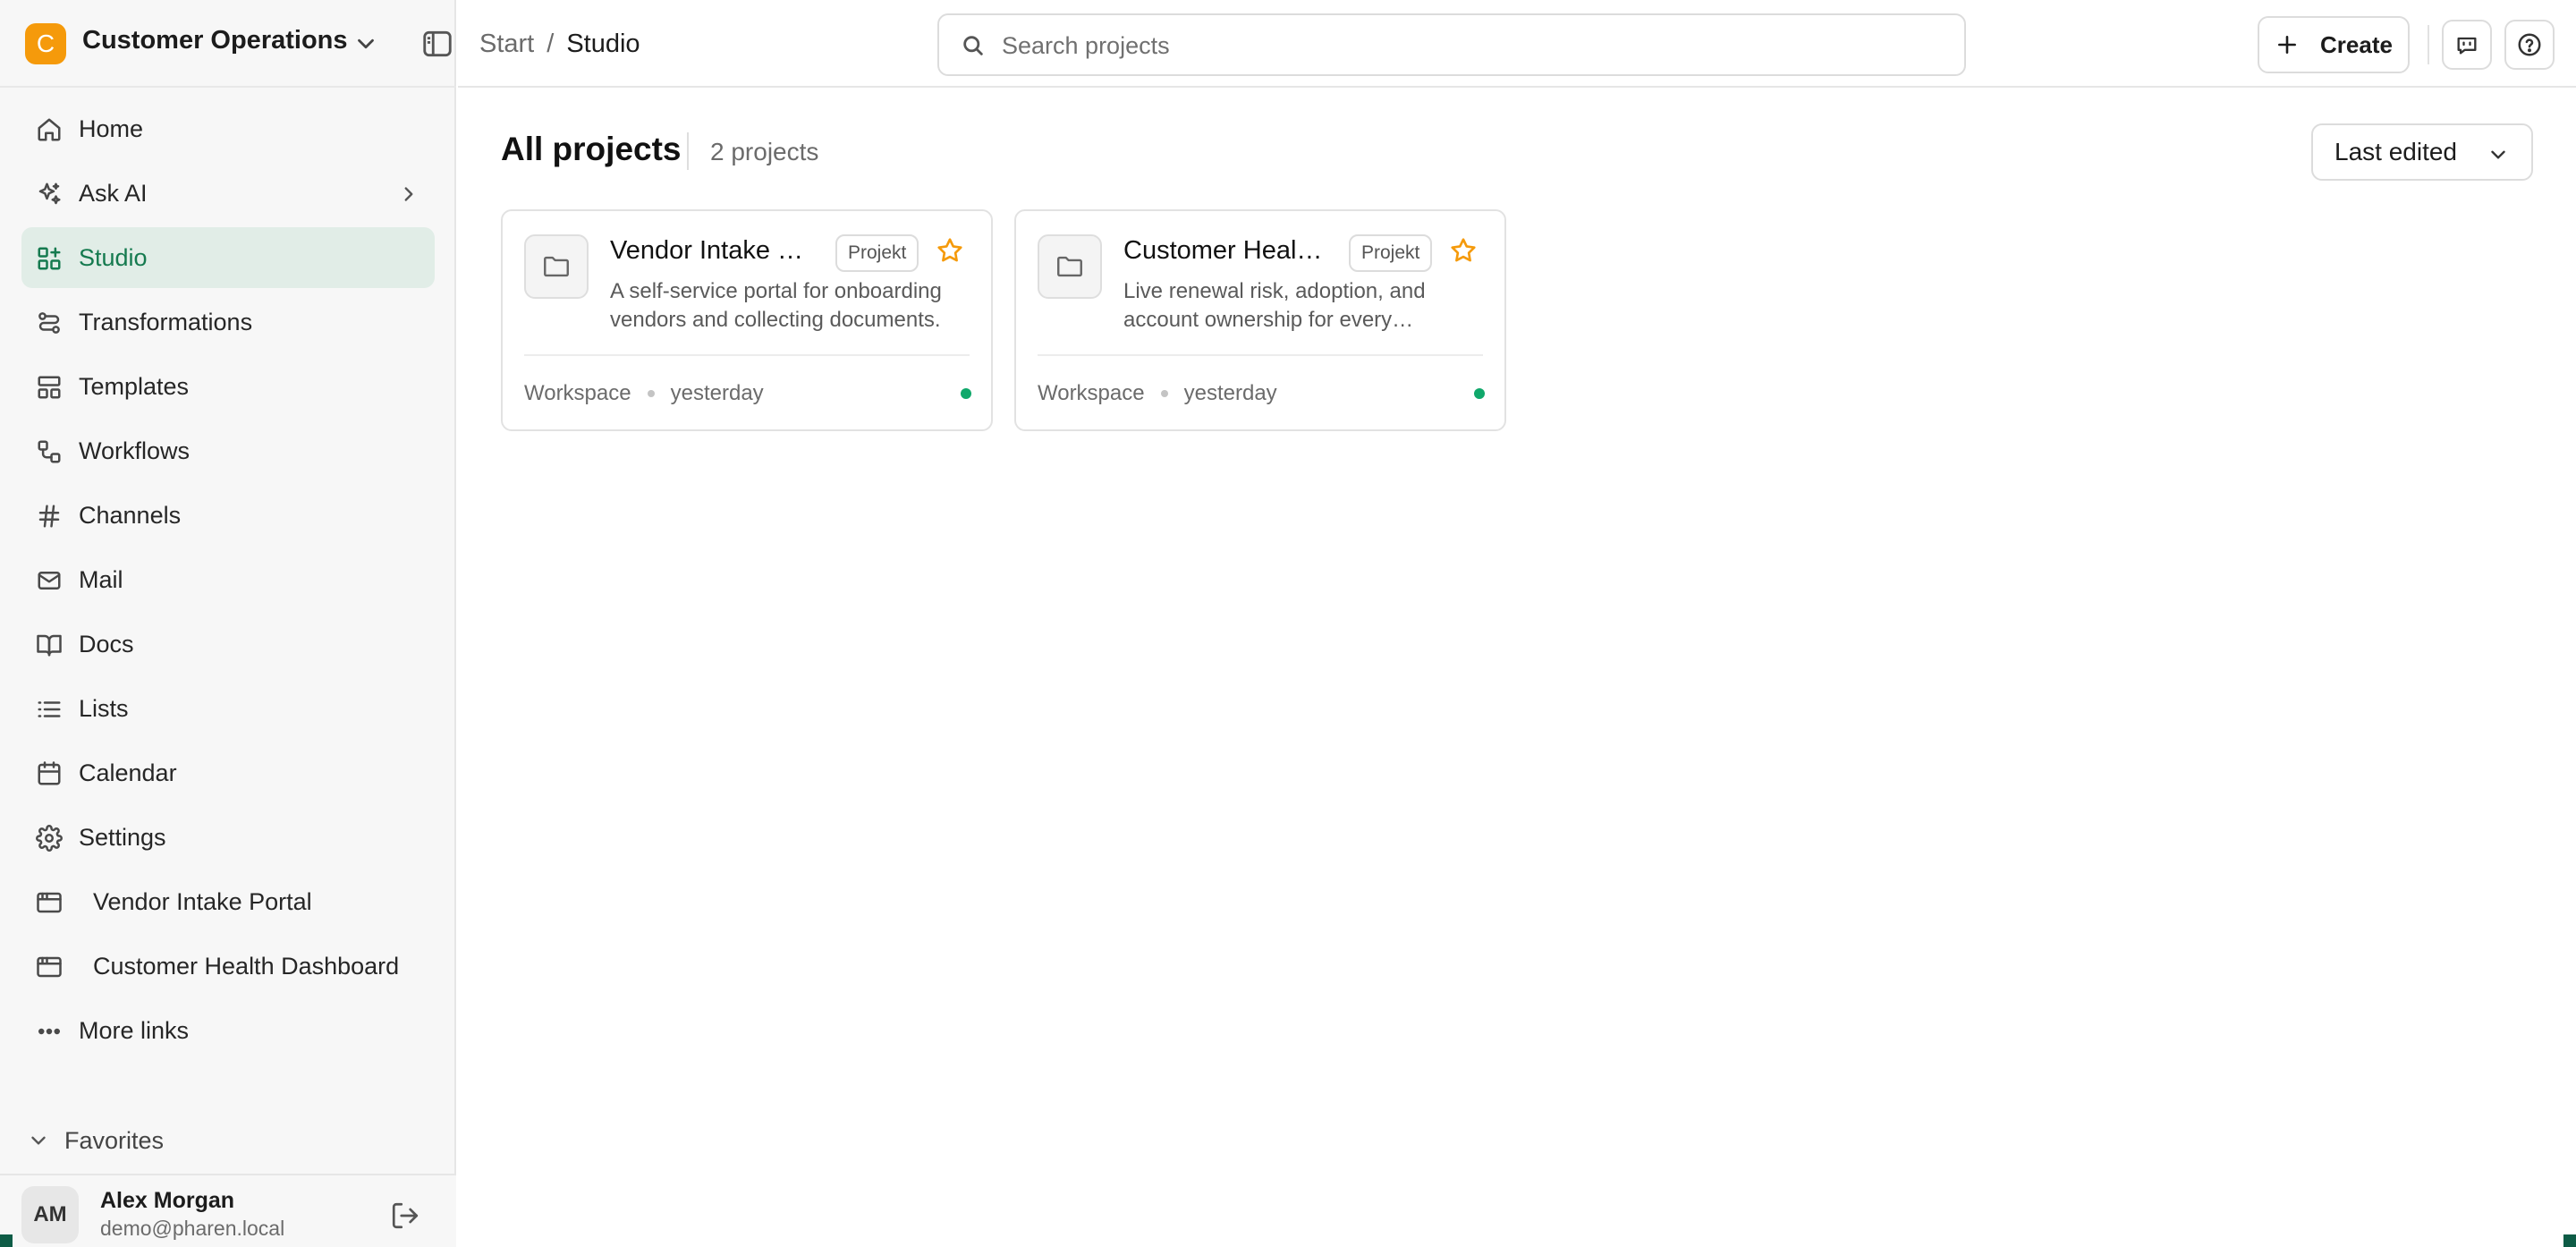  I want to click on sidebar-item-label: Calendar, so click(128, 772).